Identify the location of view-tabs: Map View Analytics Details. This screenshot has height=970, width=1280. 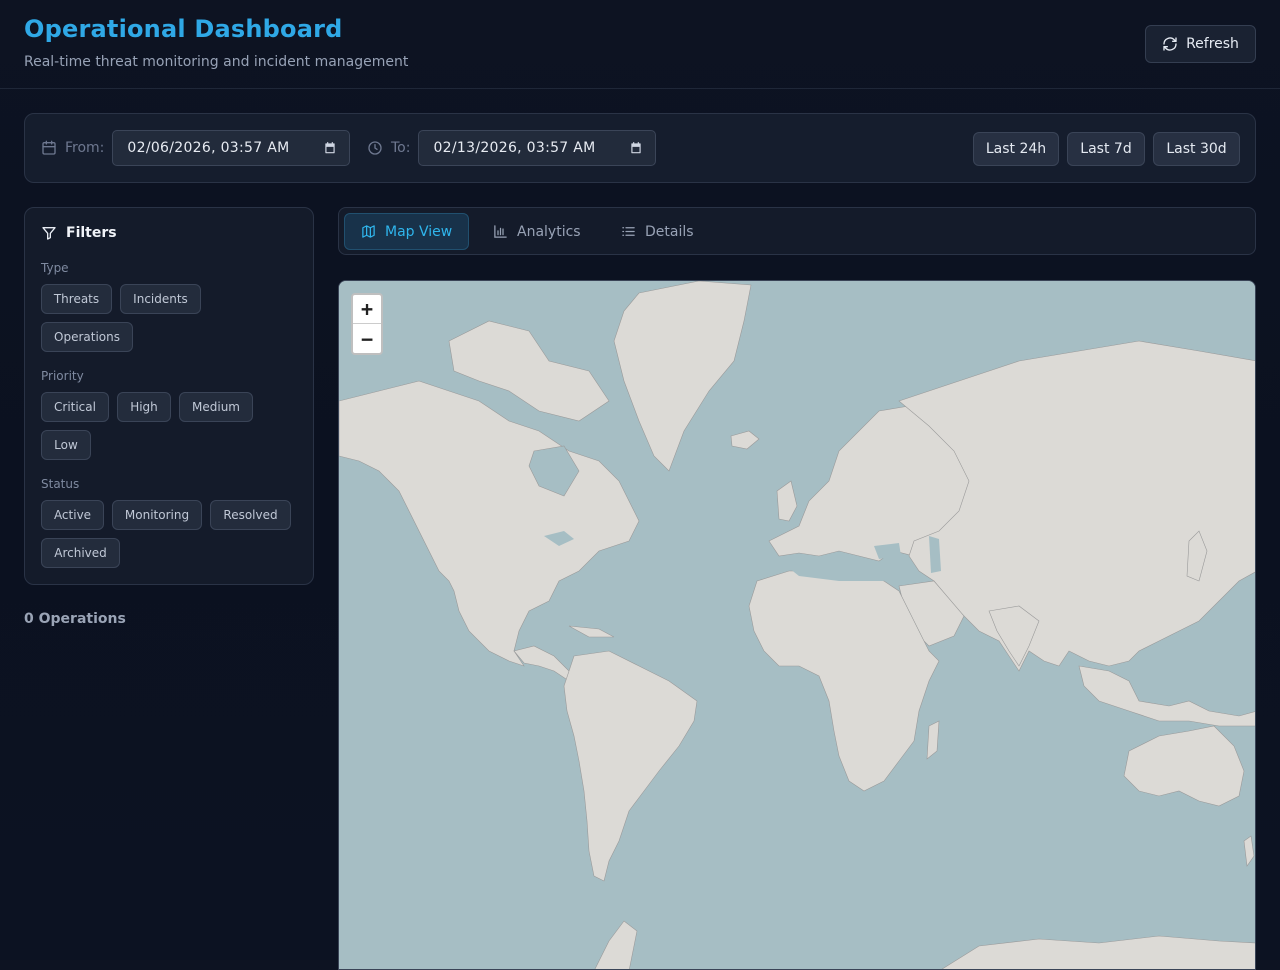
(797, 231).